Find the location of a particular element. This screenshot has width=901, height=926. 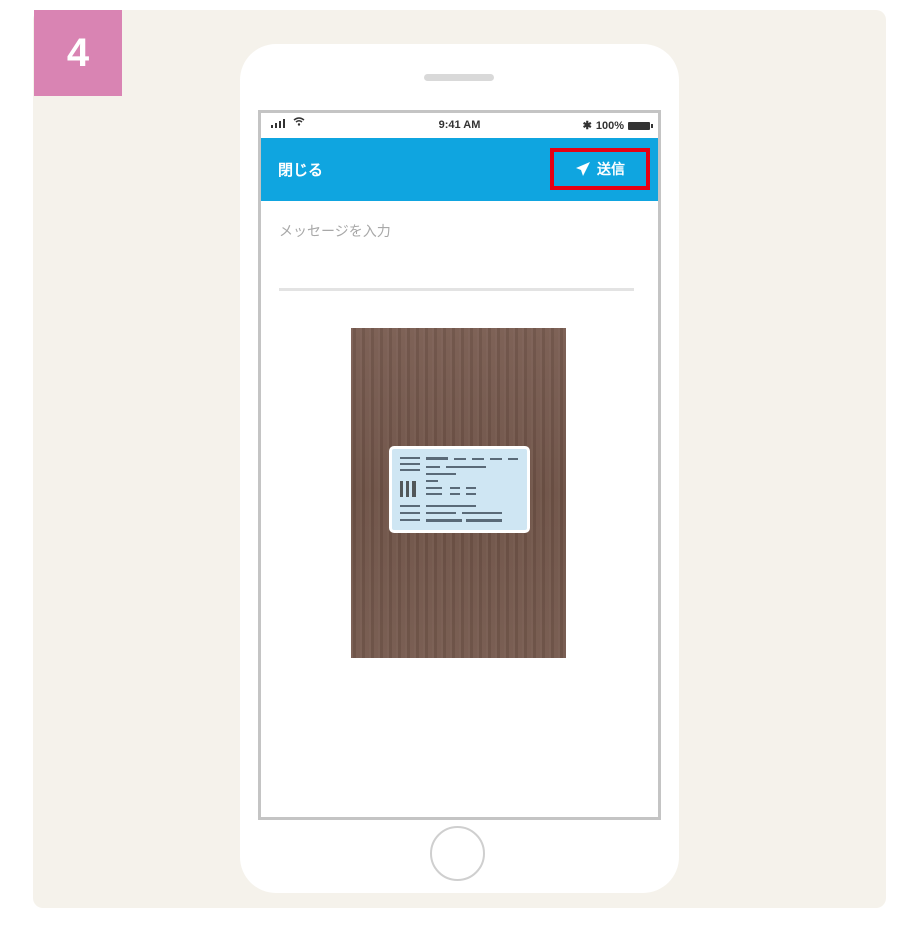

battery-status: ✱ 100% is located at coordinates (617, 125).